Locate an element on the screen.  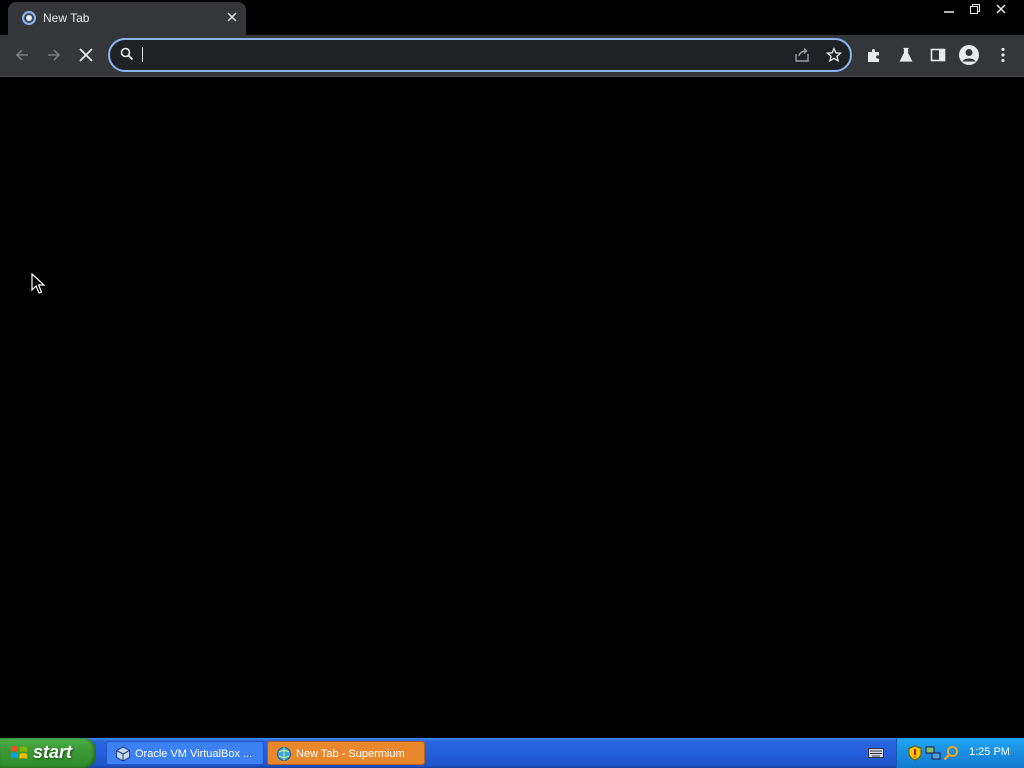
network-icon is located at coordinates (933, 753).